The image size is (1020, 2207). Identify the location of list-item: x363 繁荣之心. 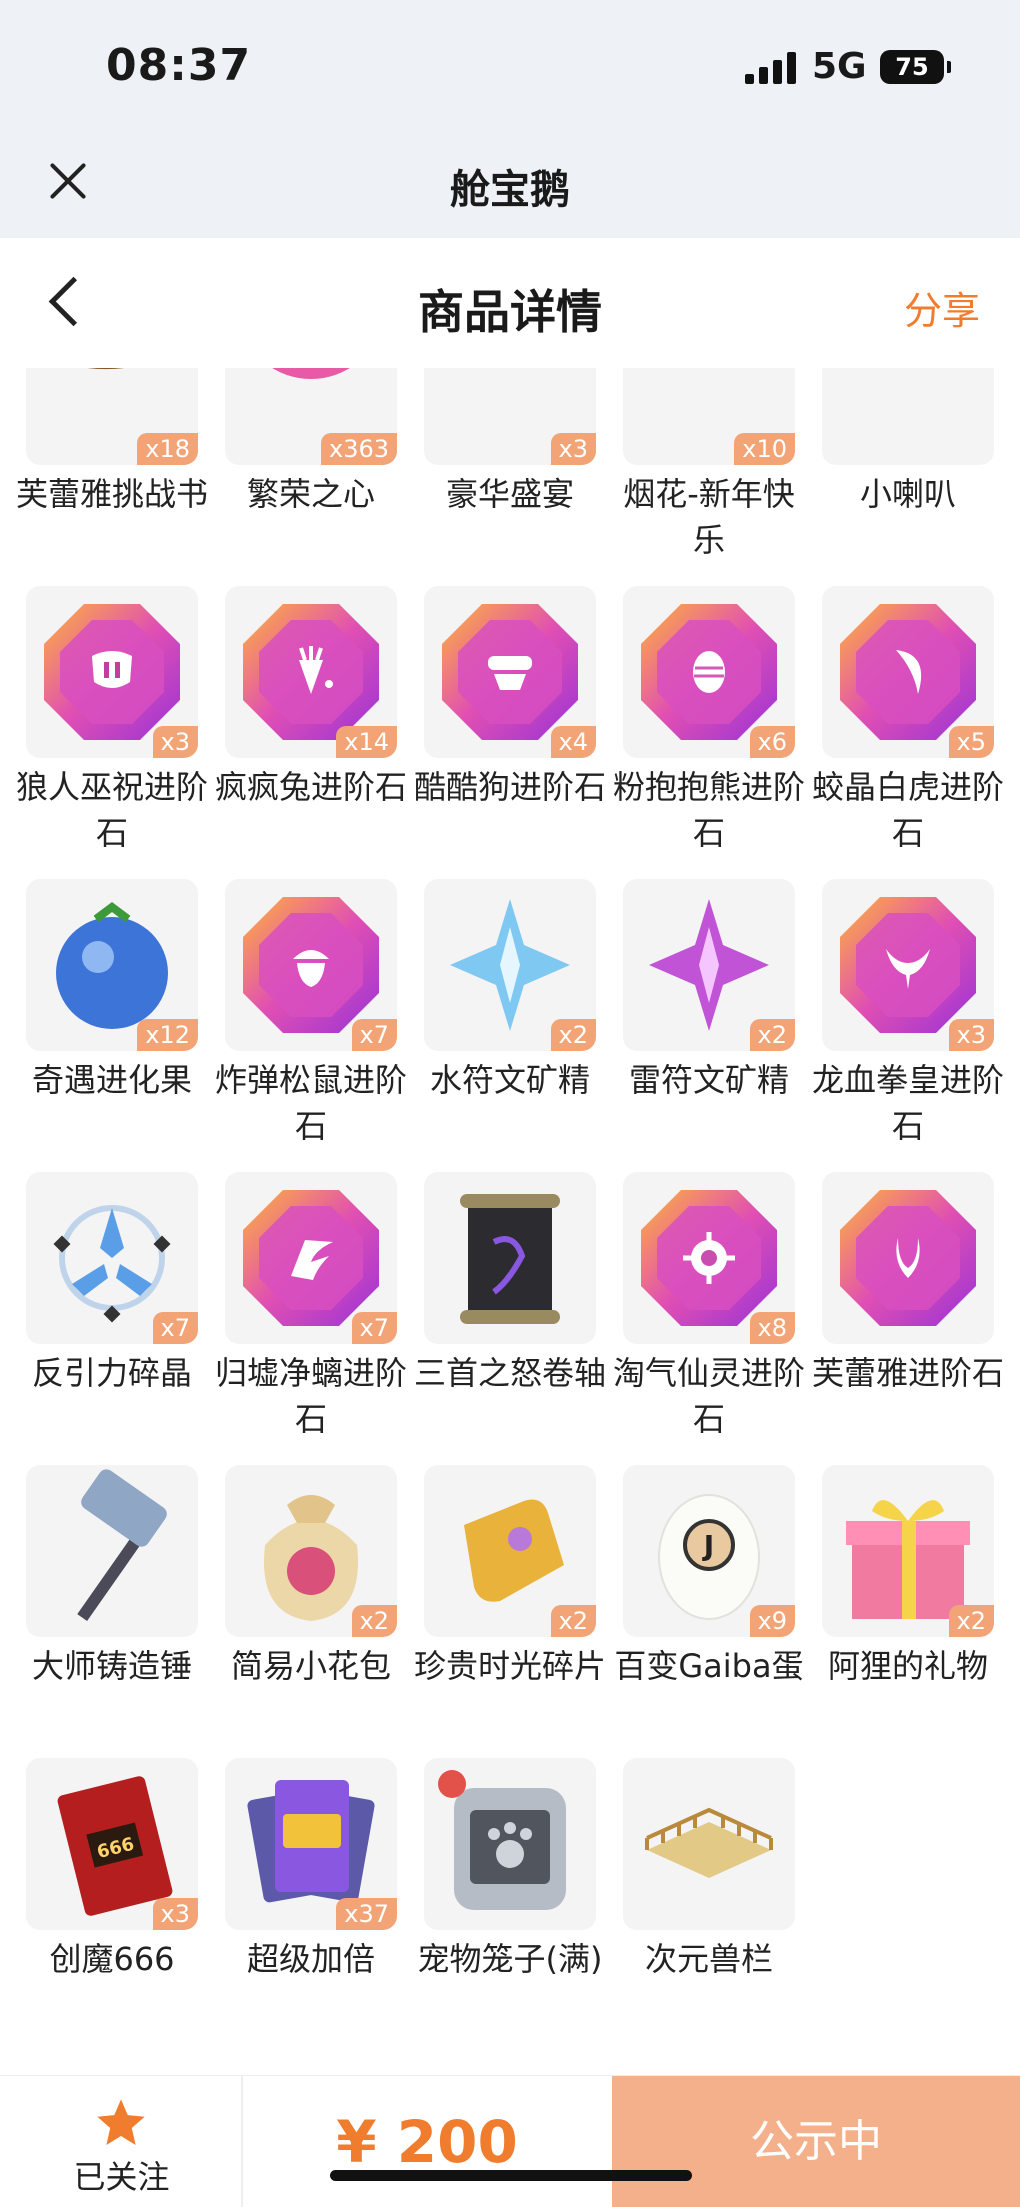
(311, 442).